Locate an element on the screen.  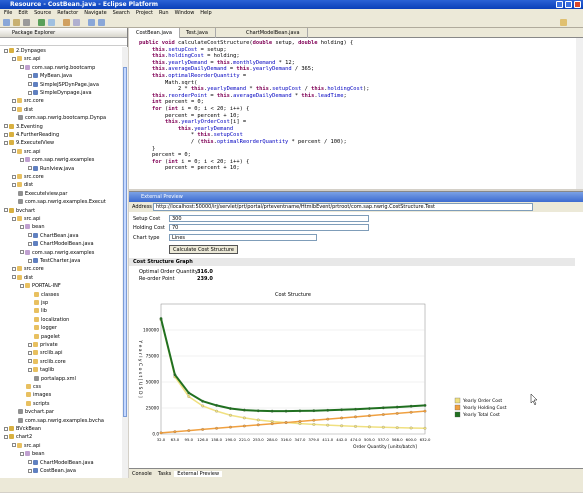
tree-item: ExecuteIview.par is located at coordinates (39, 194).